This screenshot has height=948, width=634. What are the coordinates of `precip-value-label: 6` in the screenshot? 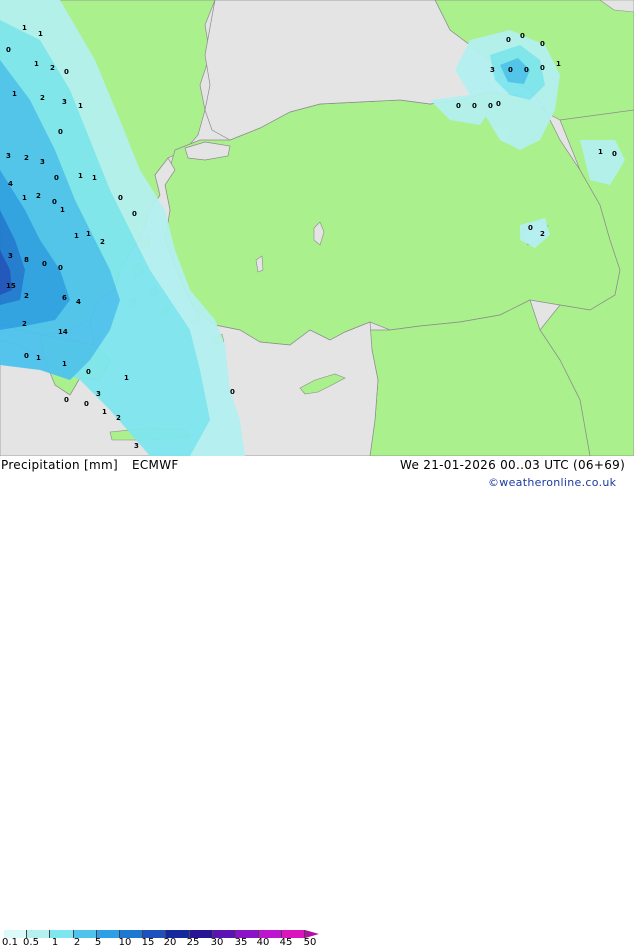 It's located at (64, 298).